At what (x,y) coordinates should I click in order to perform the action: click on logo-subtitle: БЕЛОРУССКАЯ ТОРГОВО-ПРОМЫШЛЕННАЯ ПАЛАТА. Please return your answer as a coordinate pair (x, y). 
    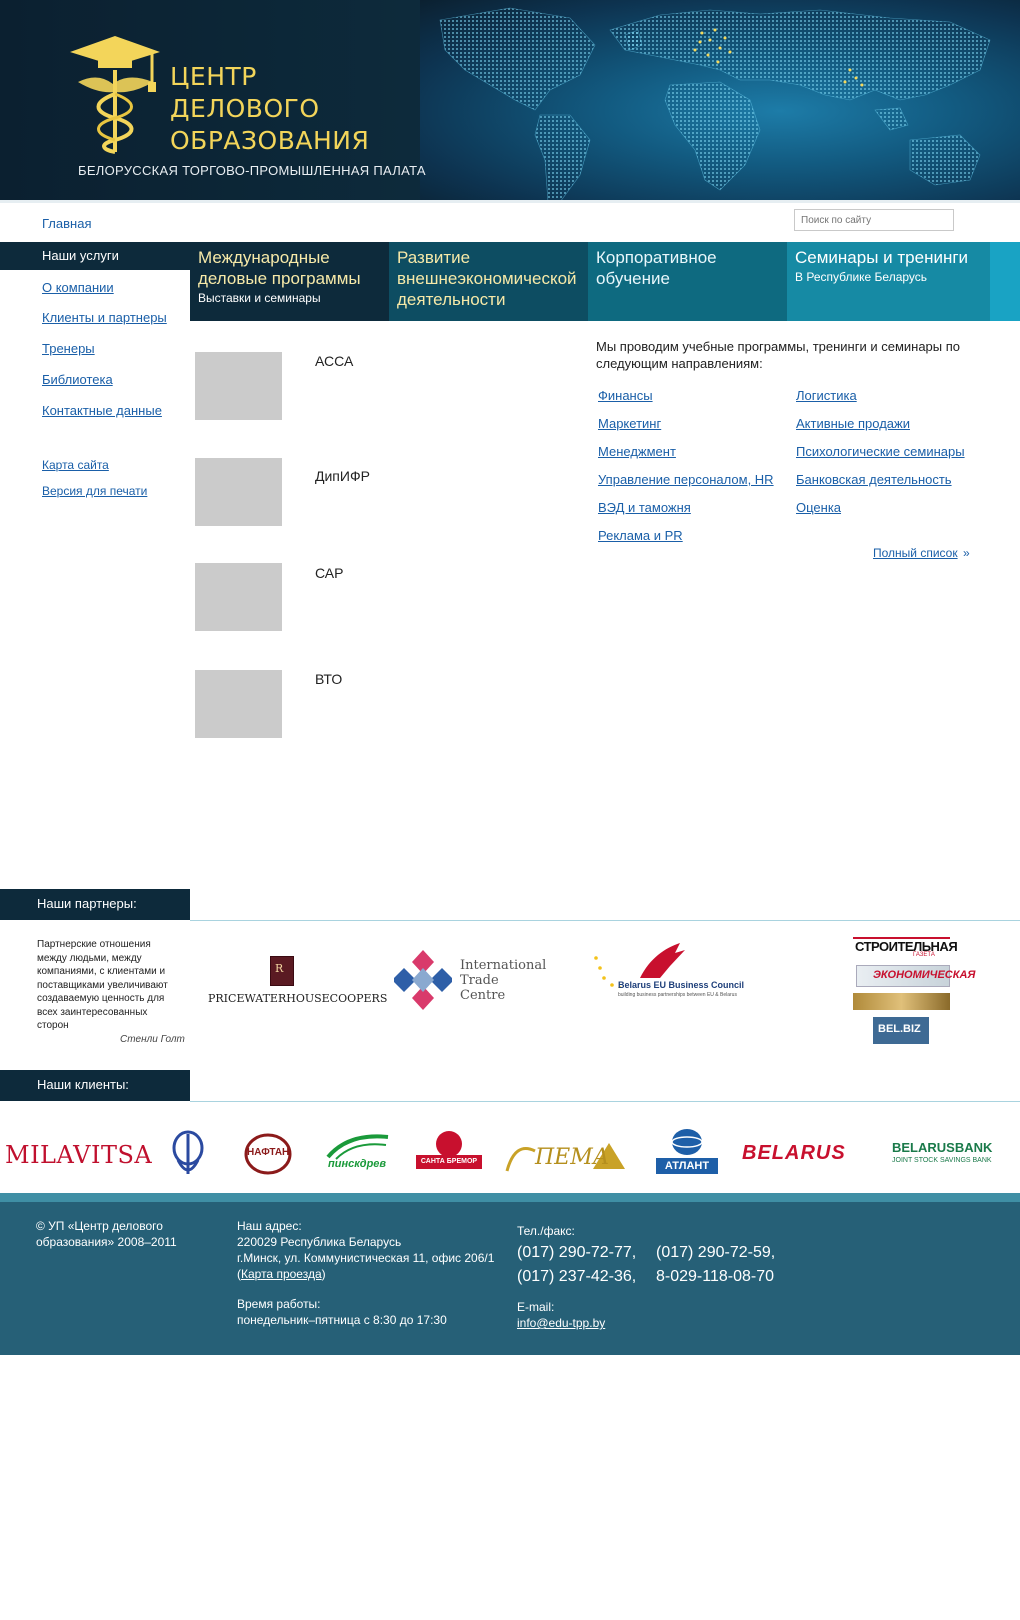
    Looking at the image, I should click on (252, 170).